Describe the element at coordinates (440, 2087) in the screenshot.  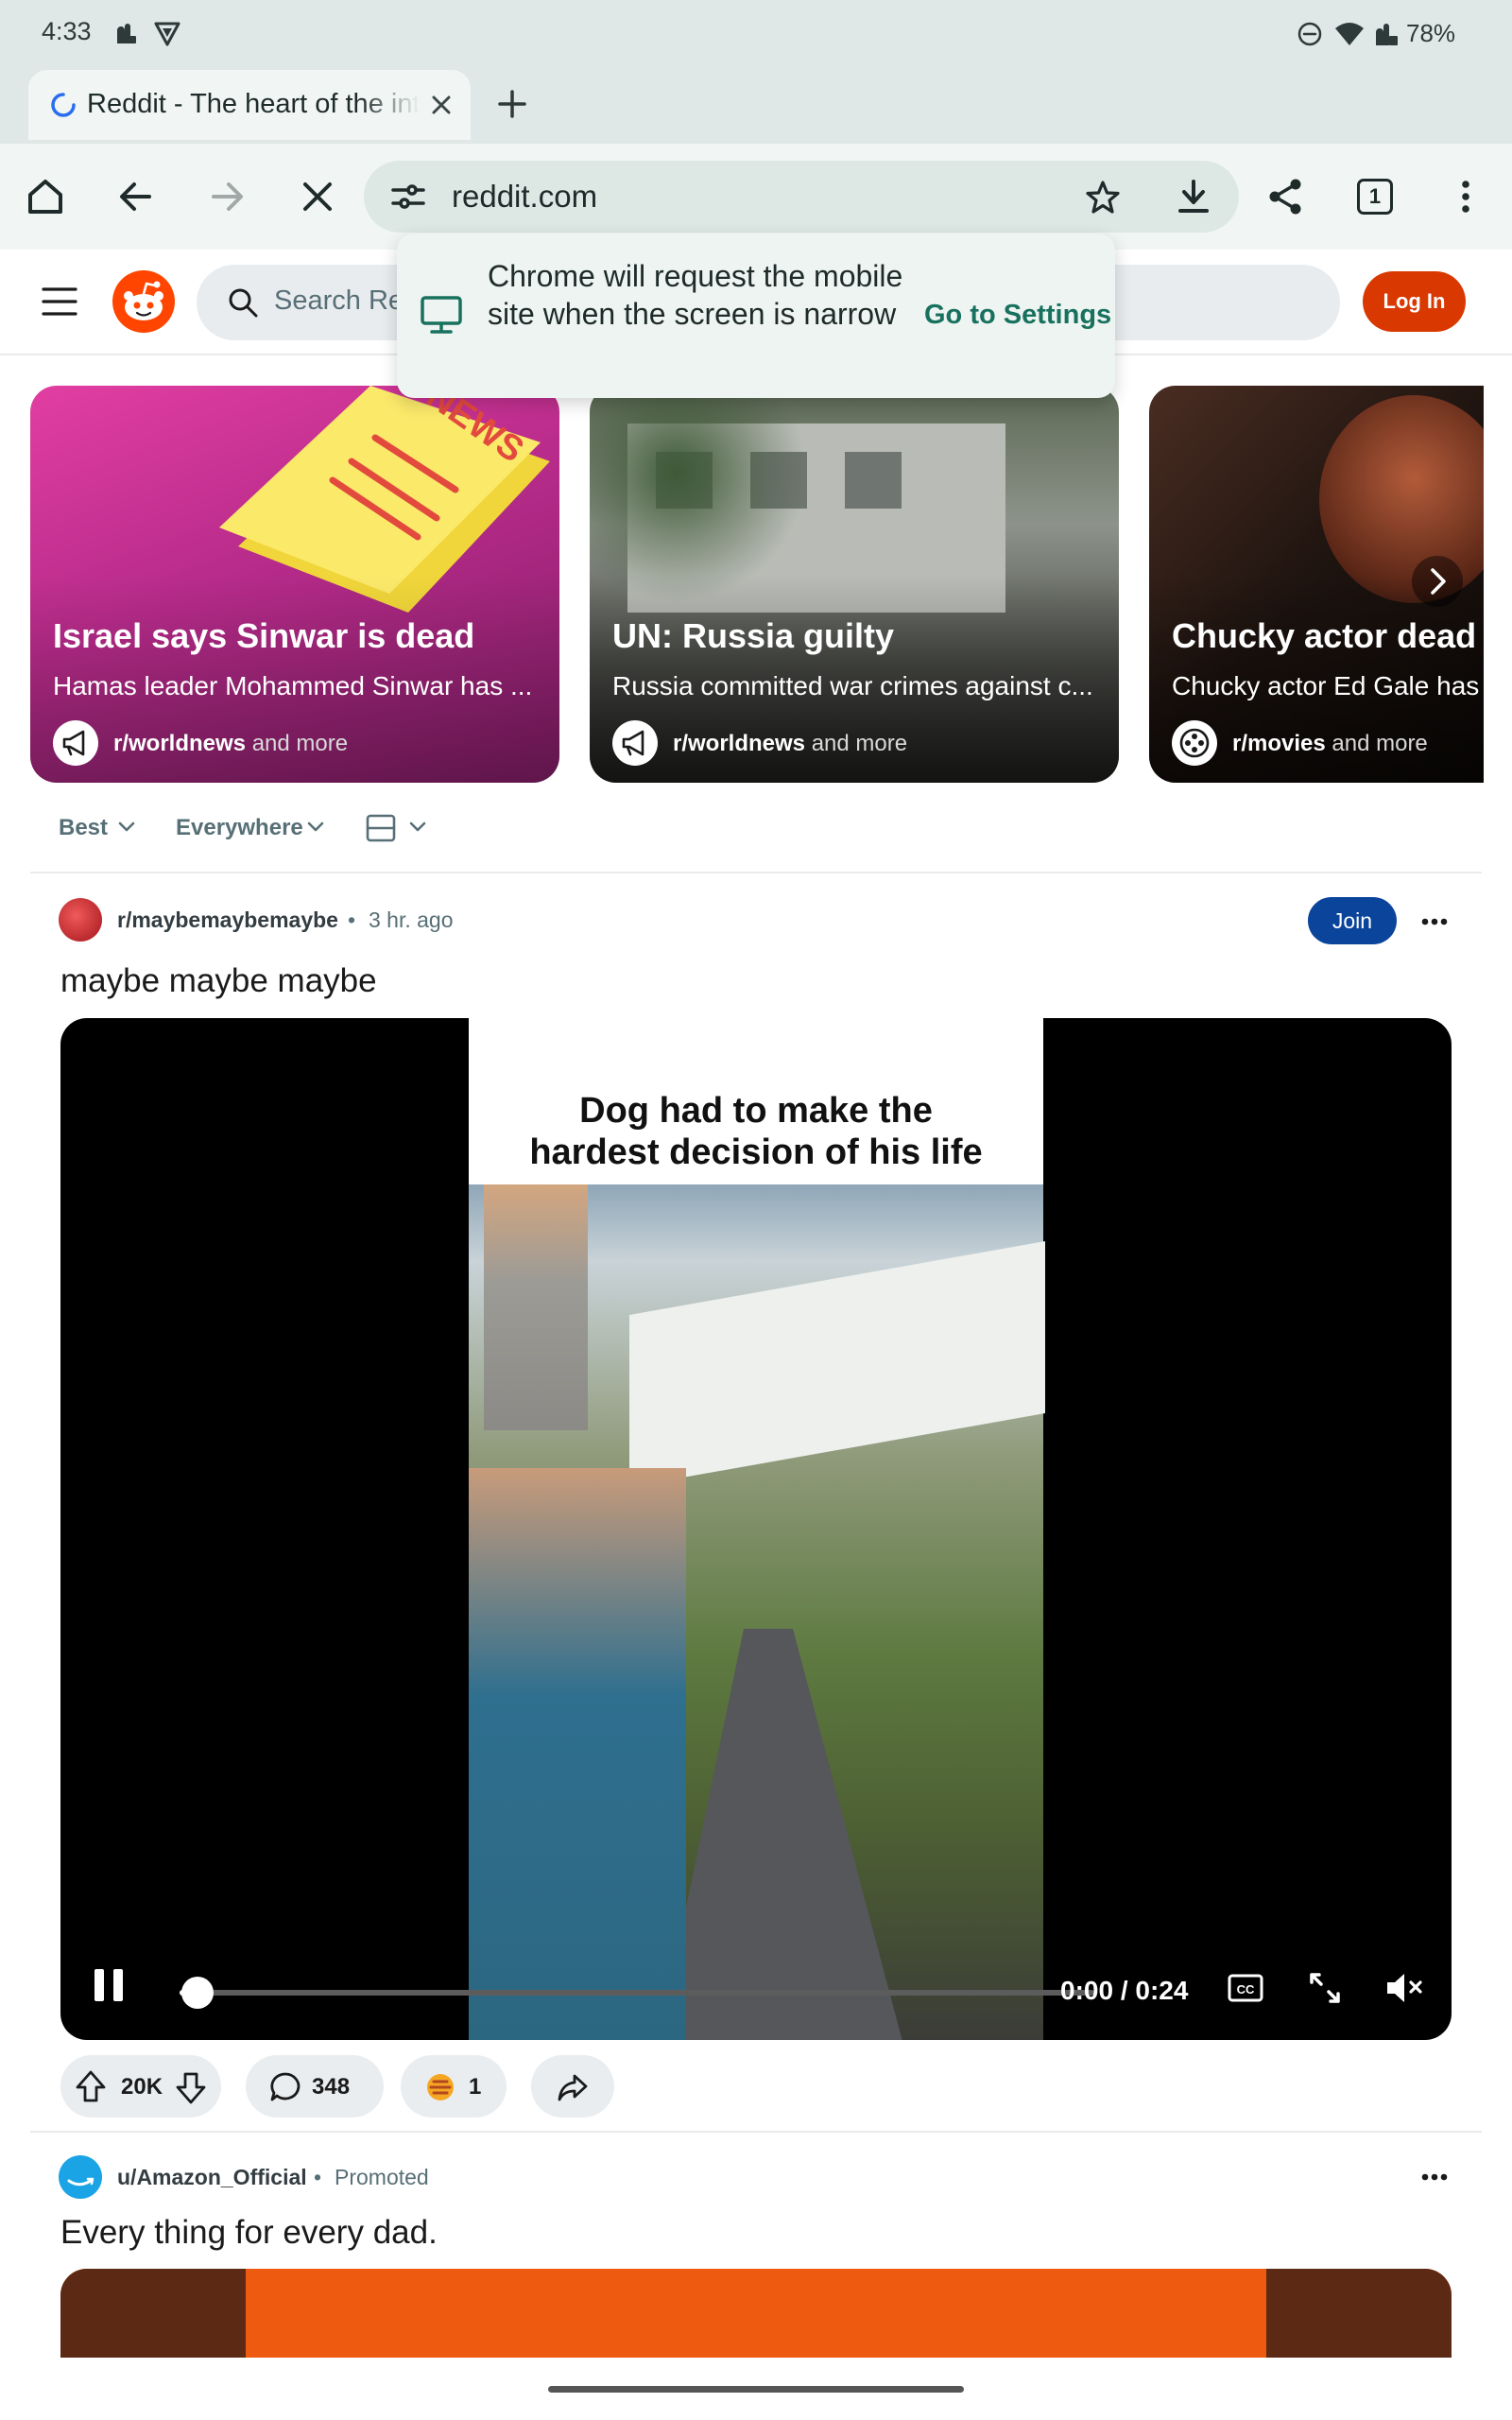
I see `award-icon` at that location.